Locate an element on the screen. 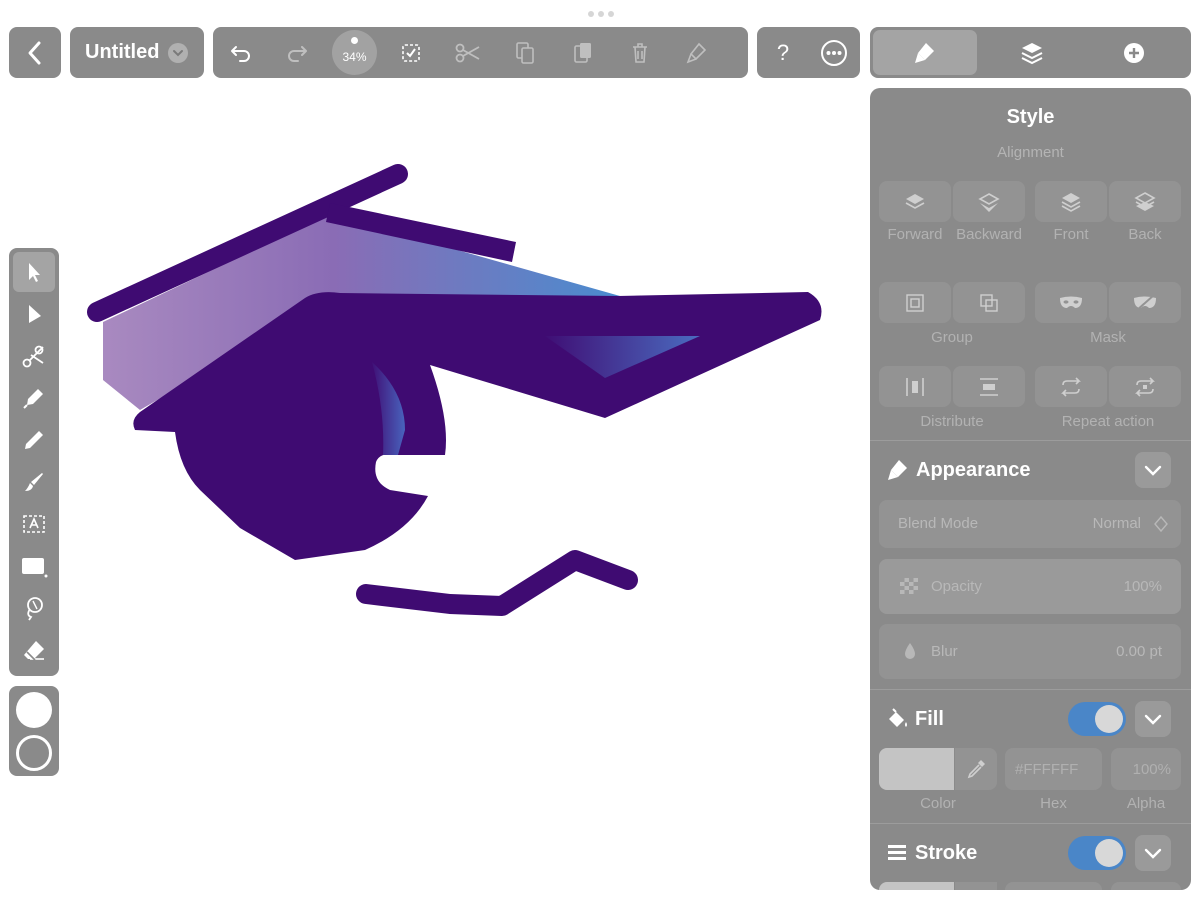 This screenshot has height=900, width=1200. tool-selection is located at coordinates (34, 272).